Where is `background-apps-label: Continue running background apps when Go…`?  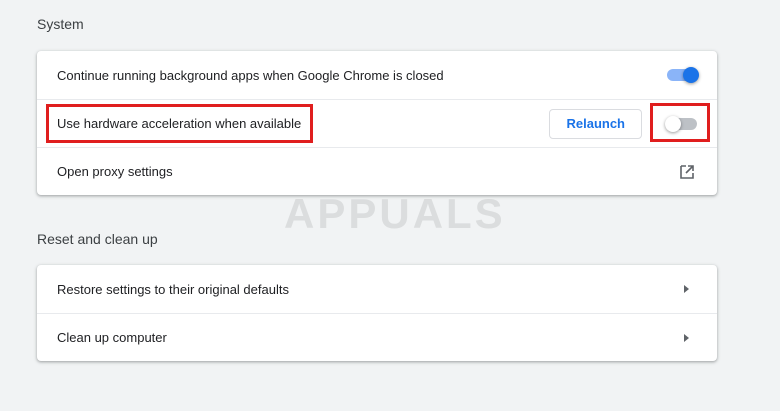 background-apps-label: Continue running background apps when Go… is located at coordinates (250, 75).